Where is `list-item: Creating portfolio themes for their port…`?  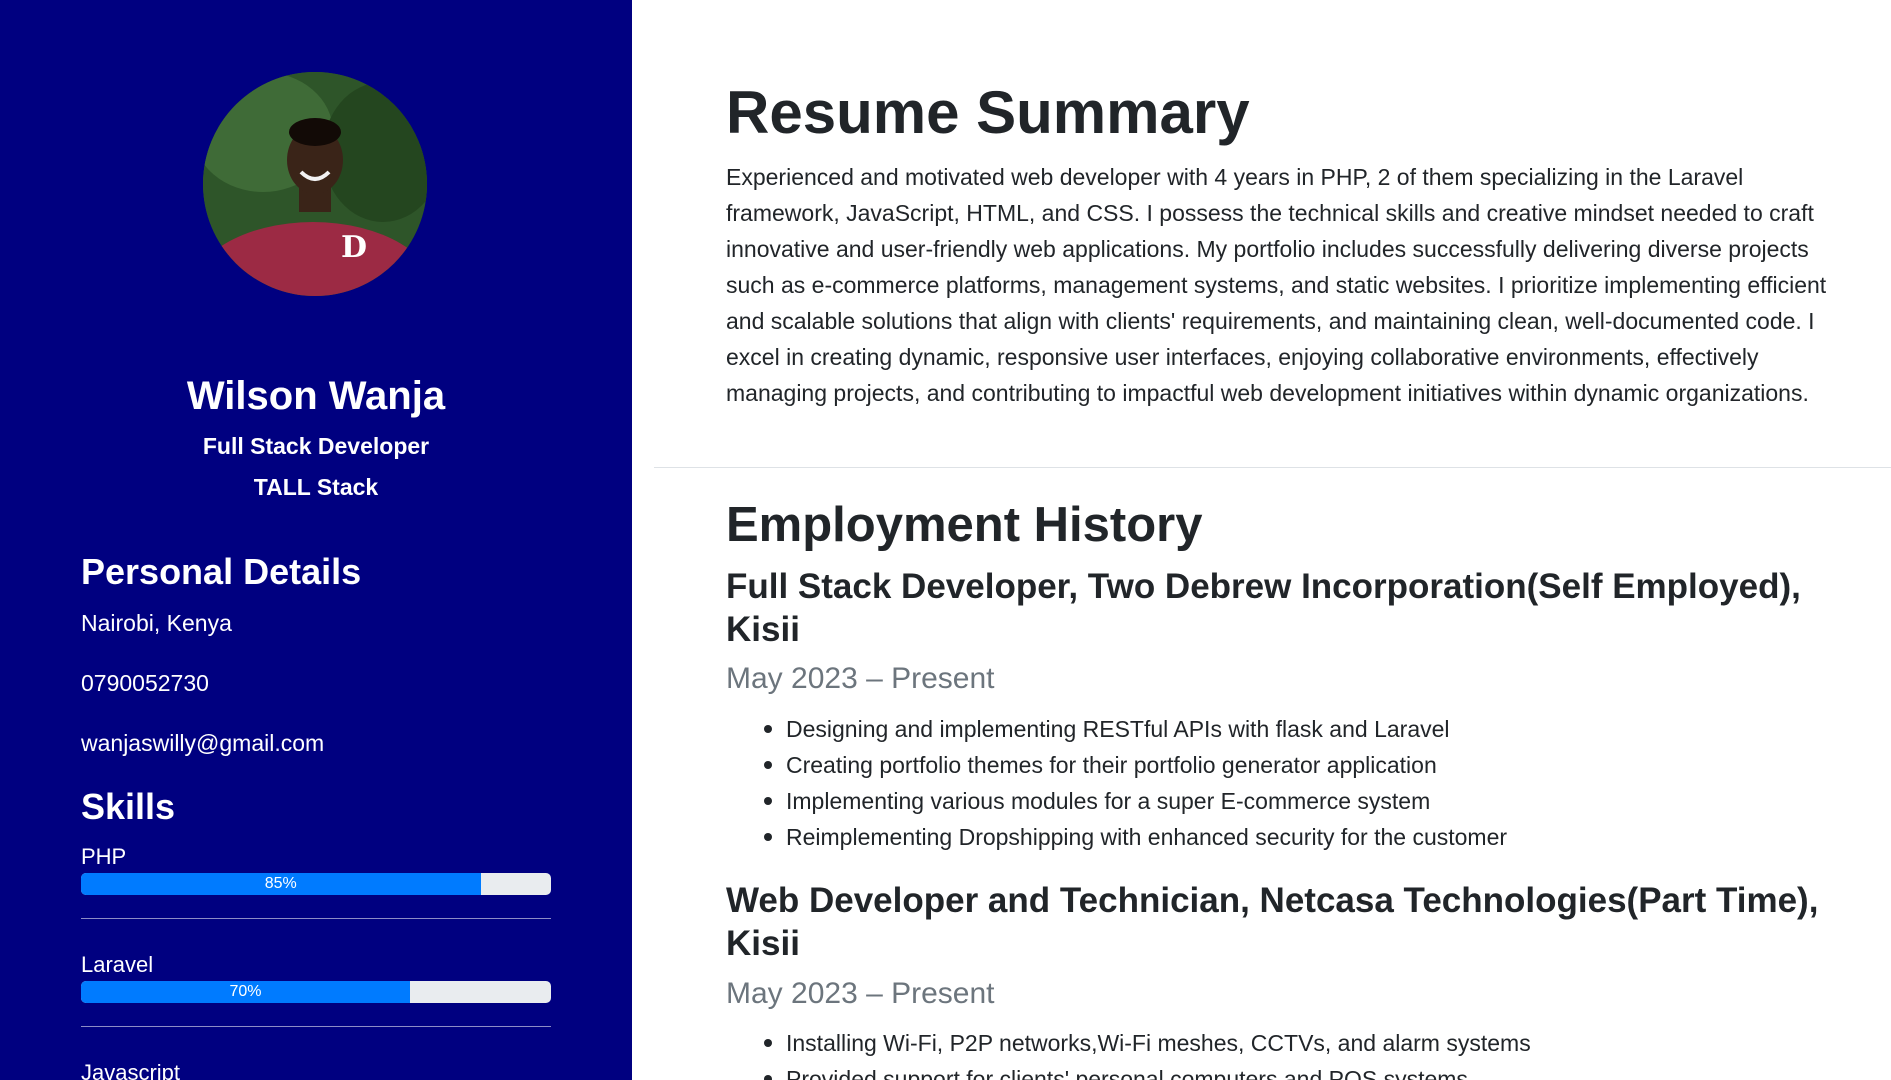 list-item: Creating portfolio themes for their port… is located at coordinates (1135, 765).